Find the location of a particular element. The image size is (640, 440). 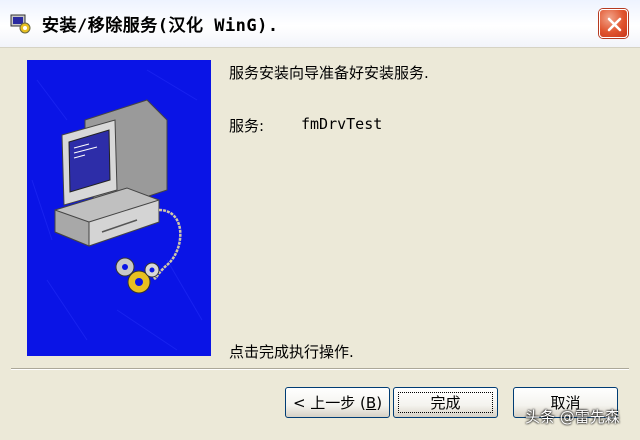

back-button: < 上一步 (B) is located at coordinates (337, 402).